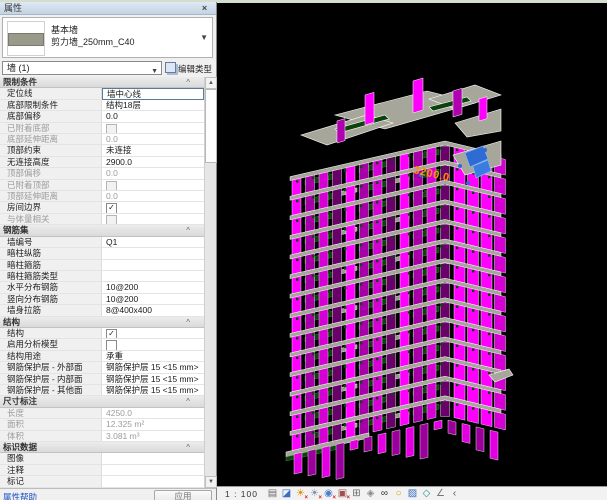  I want to click on properties-title-bar: 属性 ×, so click(108, 8).